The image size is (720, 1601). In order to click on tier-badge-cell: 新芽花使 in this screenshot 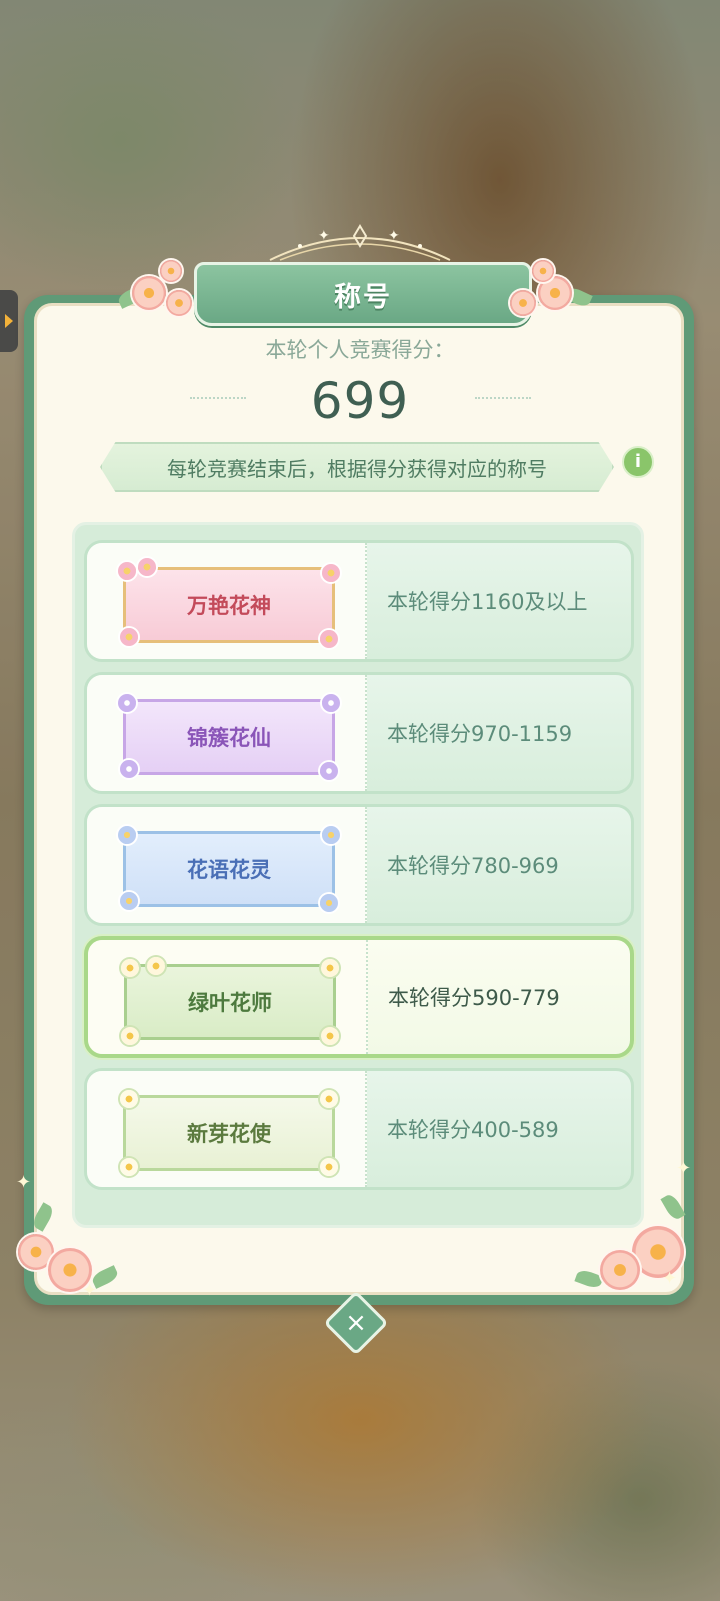, I will do `click(227, 1129)`.